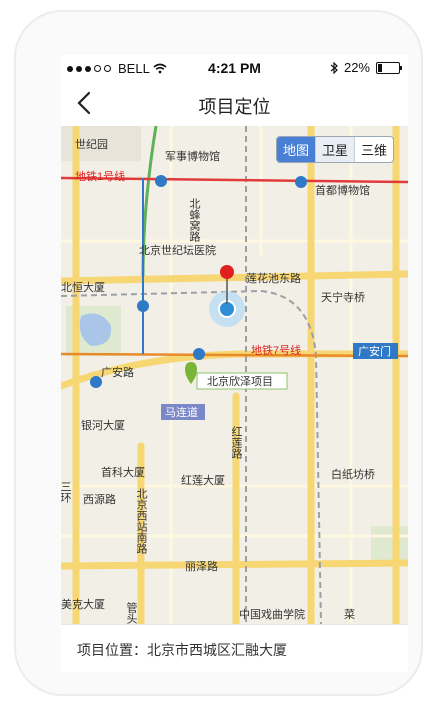  I want to click on road-label: 广安路, so click(117, 372).